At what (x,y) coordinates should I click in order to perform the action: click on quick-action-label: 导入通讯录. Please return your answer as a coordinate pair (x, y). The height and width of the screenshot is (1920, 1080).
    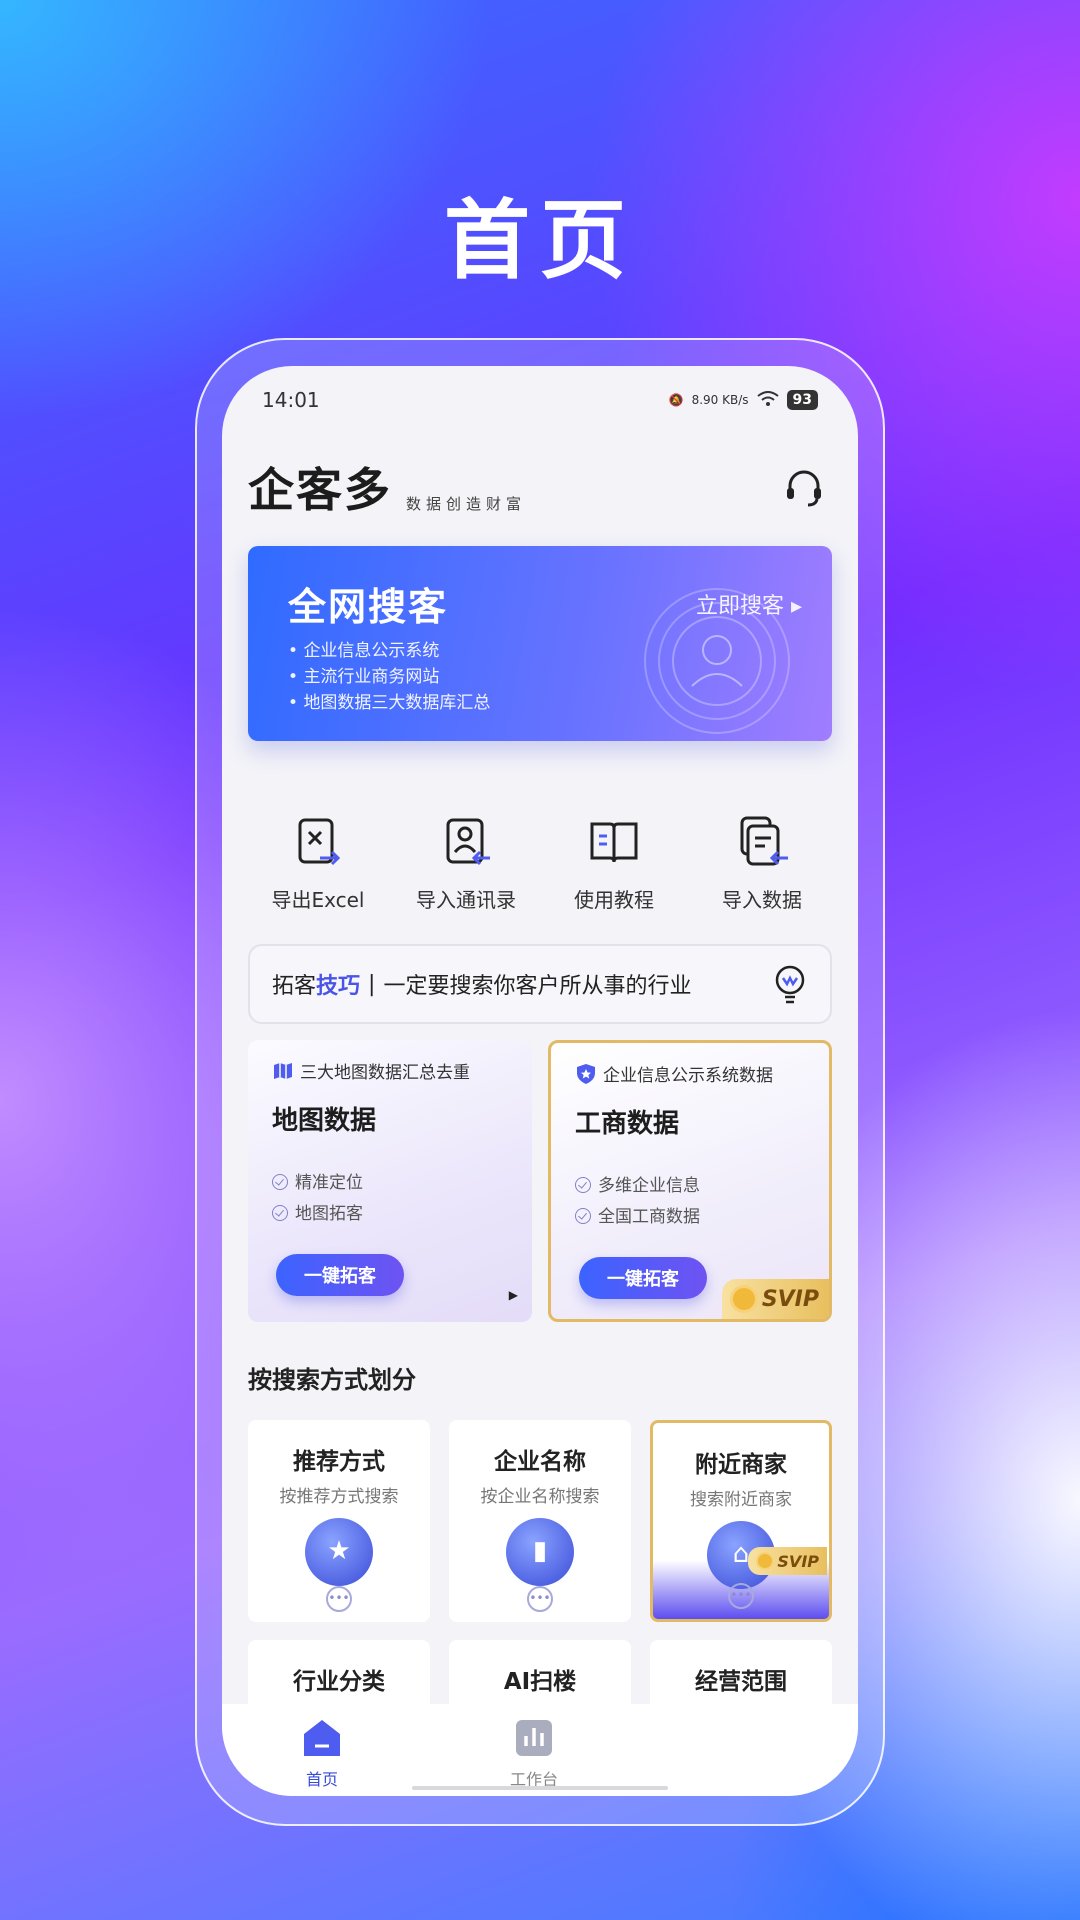
    Looking at the image, I should click on (466, 900).